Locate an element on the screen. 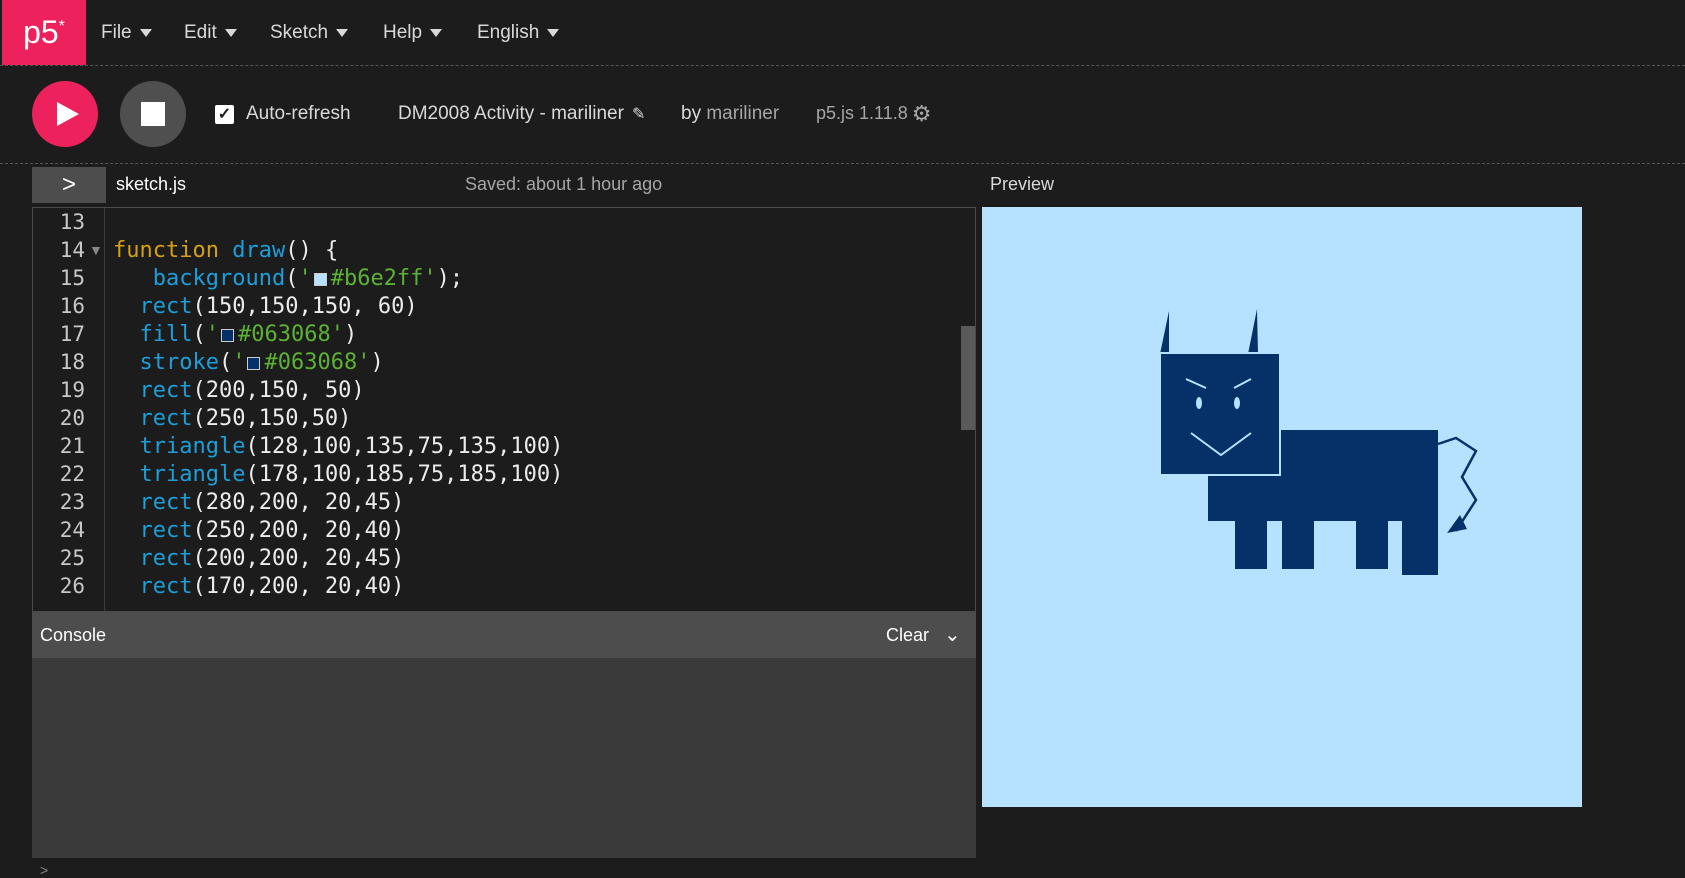 The width and height of the screenshot is (1685, 878). line-number: 16 is located at coordinates (72, 306).